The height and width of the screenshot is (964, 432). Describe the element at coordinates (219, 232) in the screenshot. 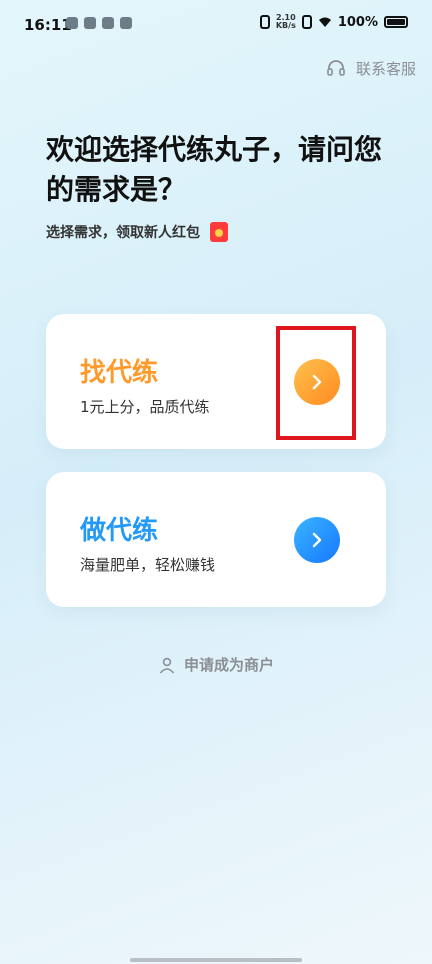

I see `red-packet-icon` at that location.